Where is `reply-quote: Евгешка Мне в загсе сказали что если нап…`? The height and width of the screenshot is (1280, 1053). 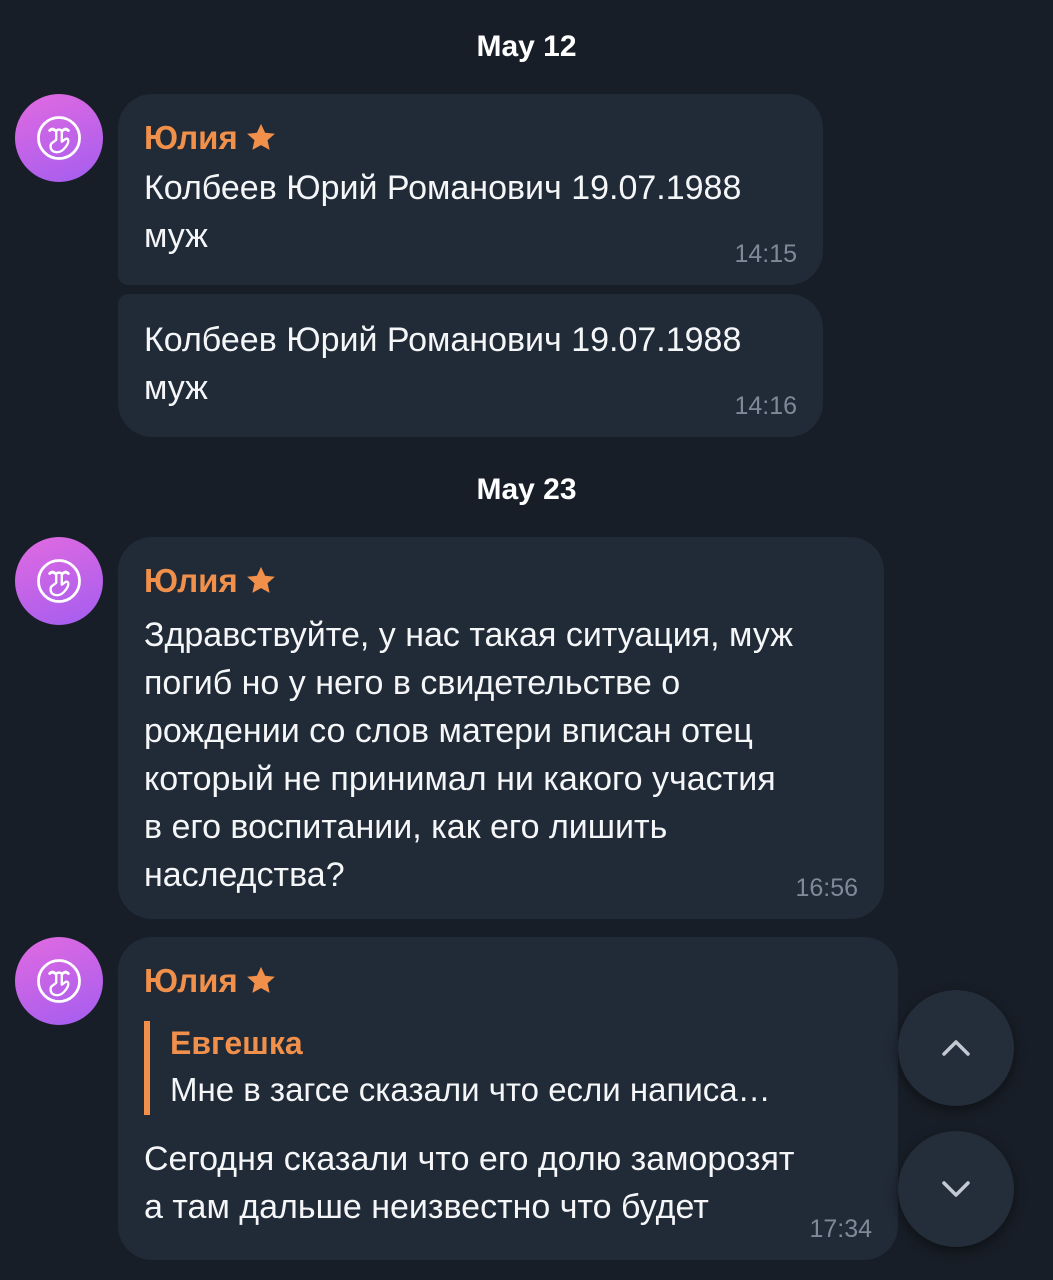
reply-quote: Евгешка Мне в загсе сказали что если нап… is located at coordinates (508, 1068).